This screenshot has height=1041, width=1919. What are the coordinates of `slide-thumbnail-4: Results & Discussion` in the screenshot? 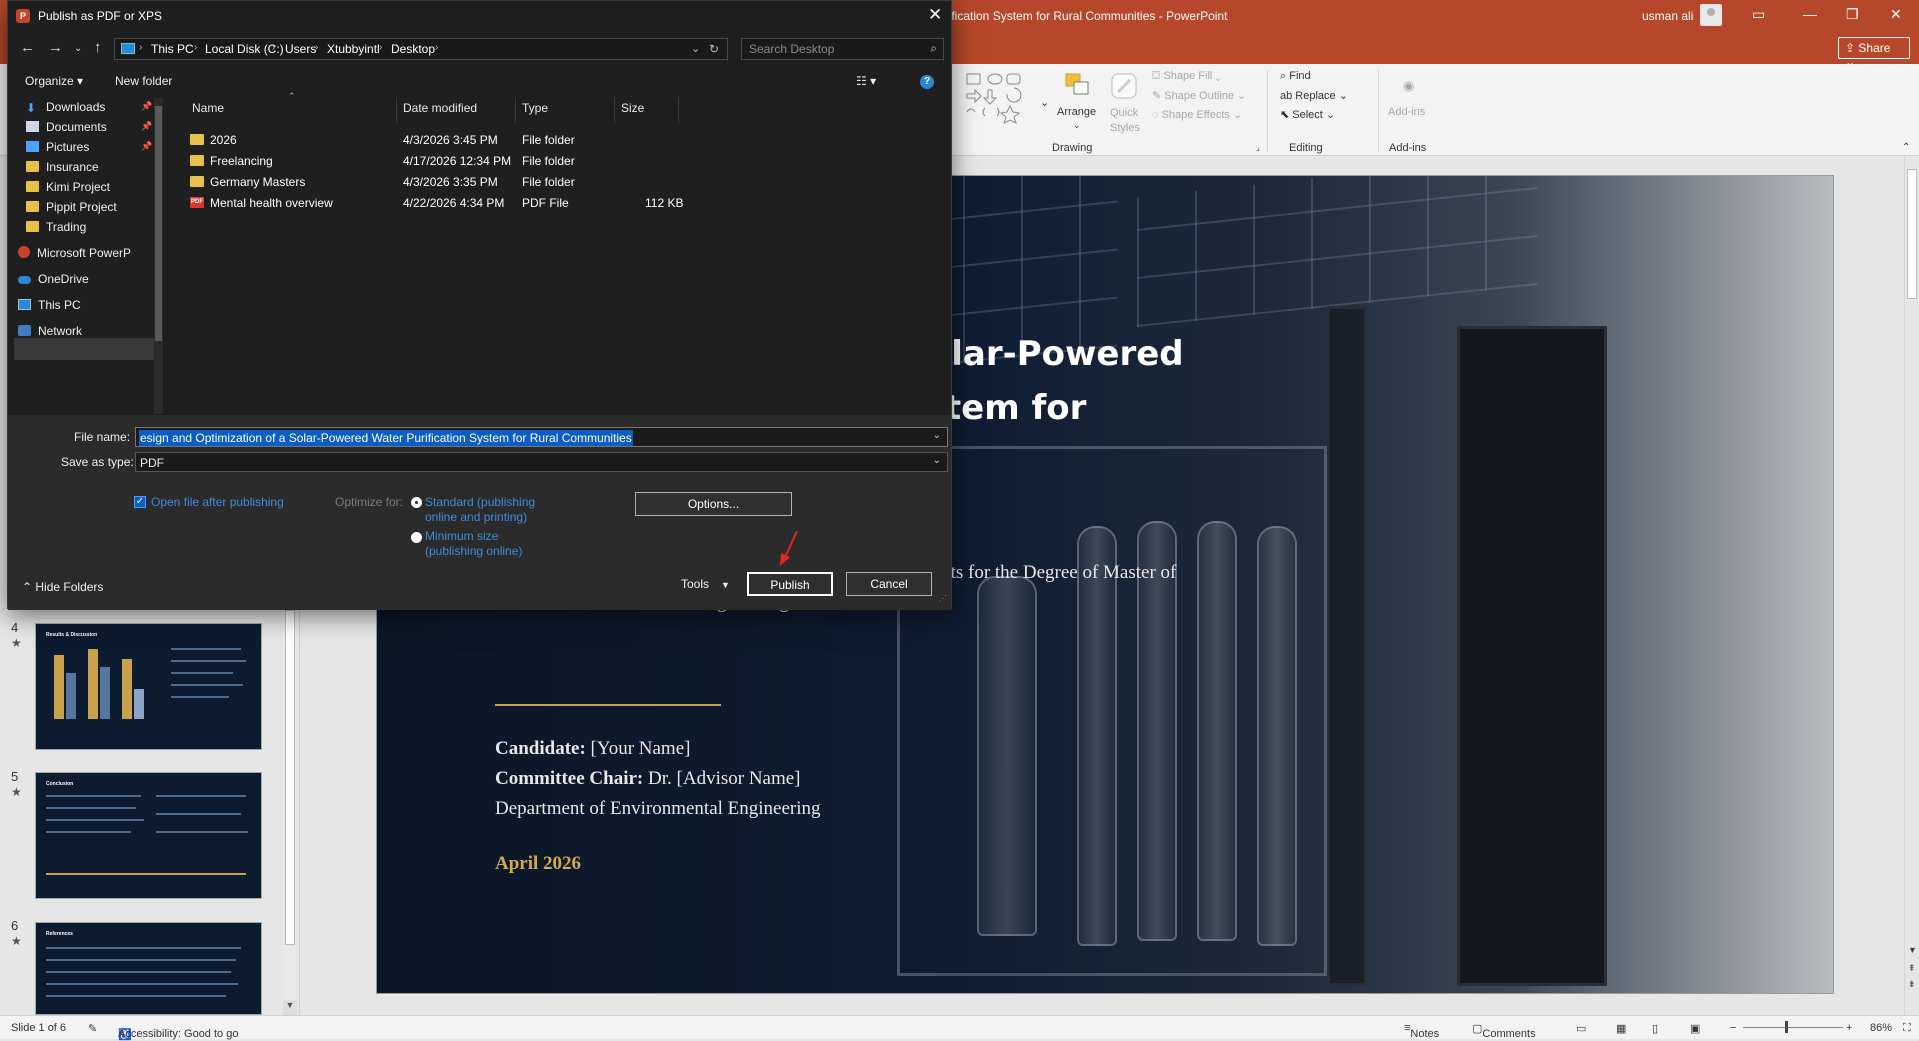 It's located at (148, 686).